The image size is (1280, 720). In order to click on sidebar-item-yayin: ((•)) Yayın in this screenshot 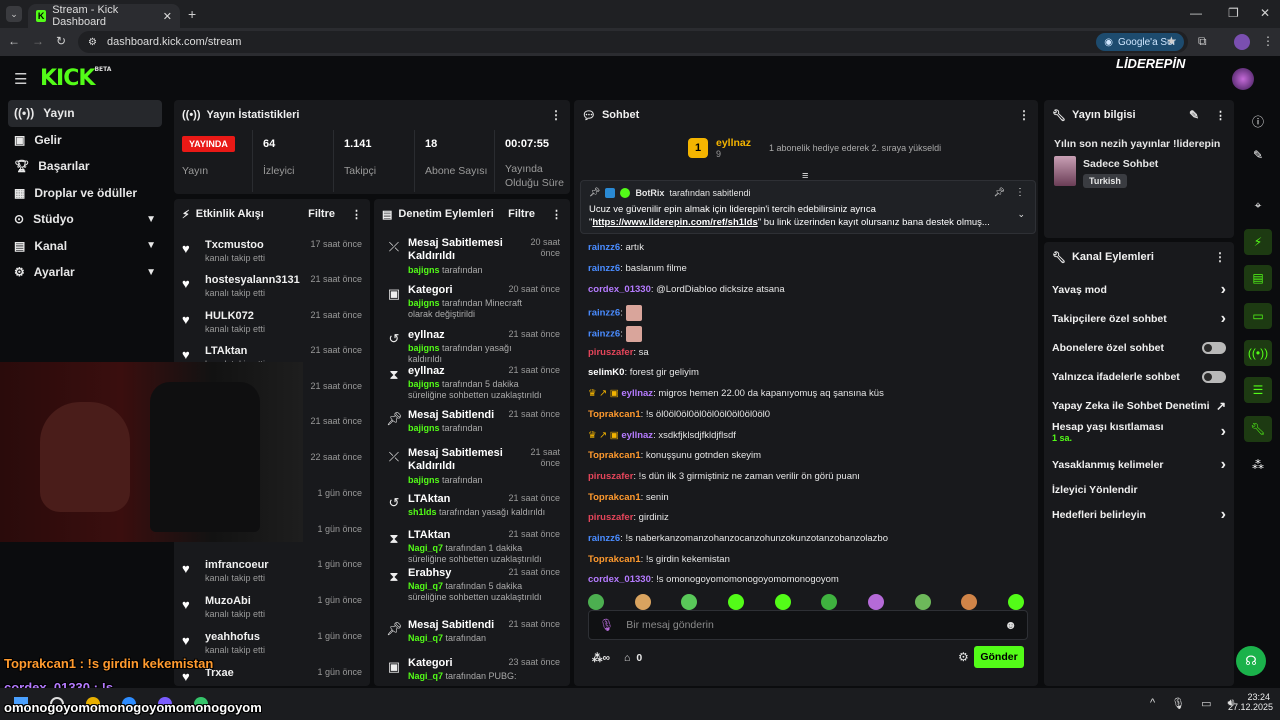, I will do `click(85, 113)`.